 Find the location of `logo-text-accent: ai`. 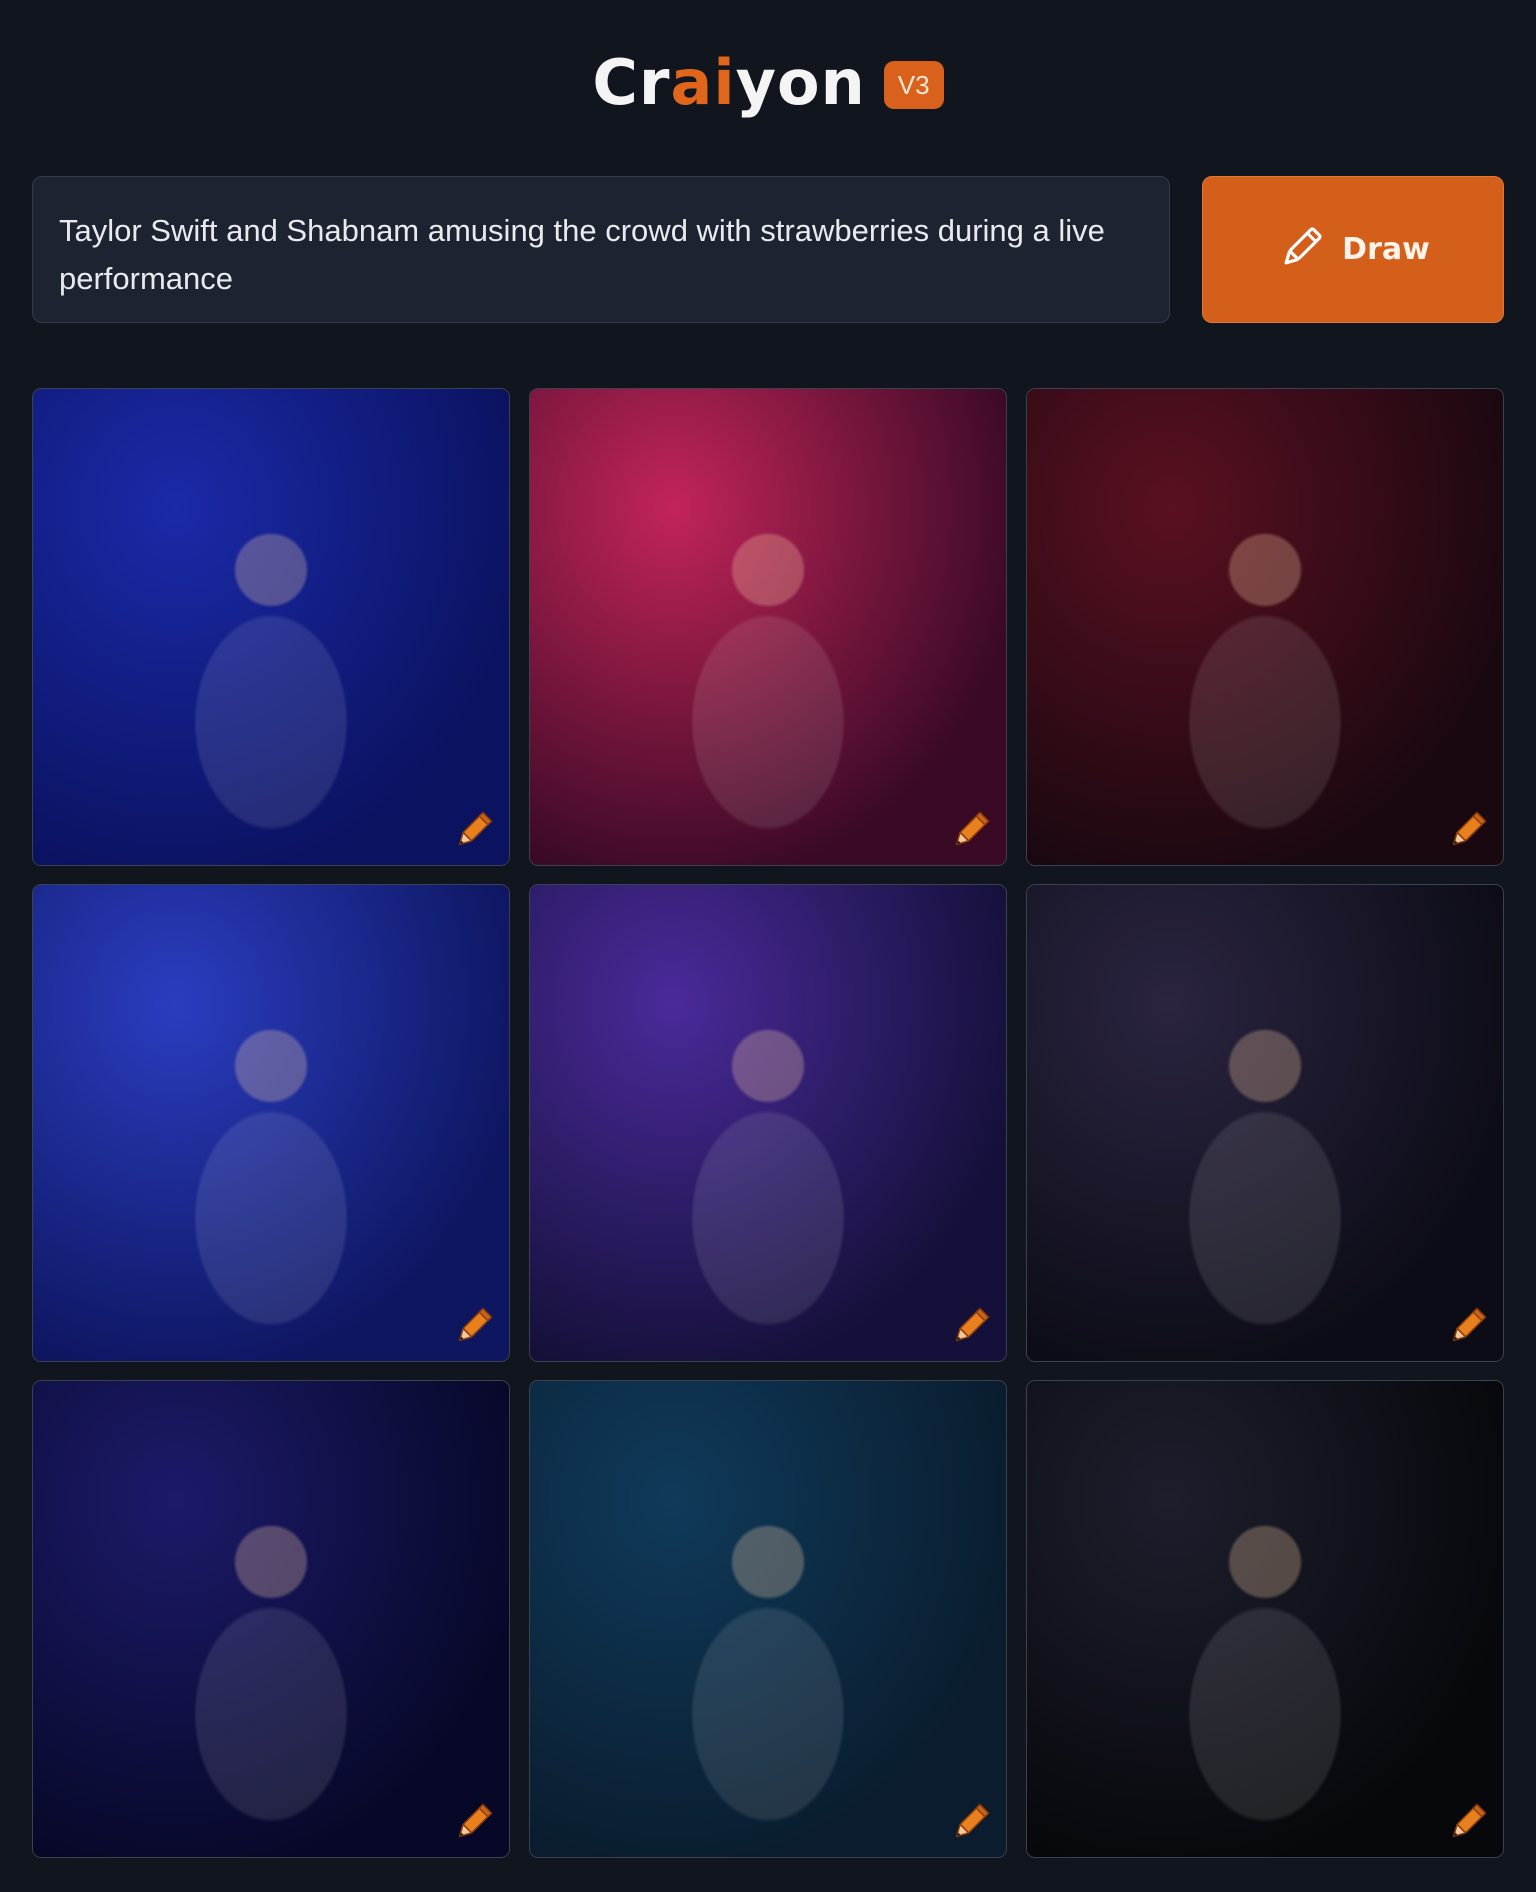

logo-text-accent: ai is located at coordinates (703, 82).